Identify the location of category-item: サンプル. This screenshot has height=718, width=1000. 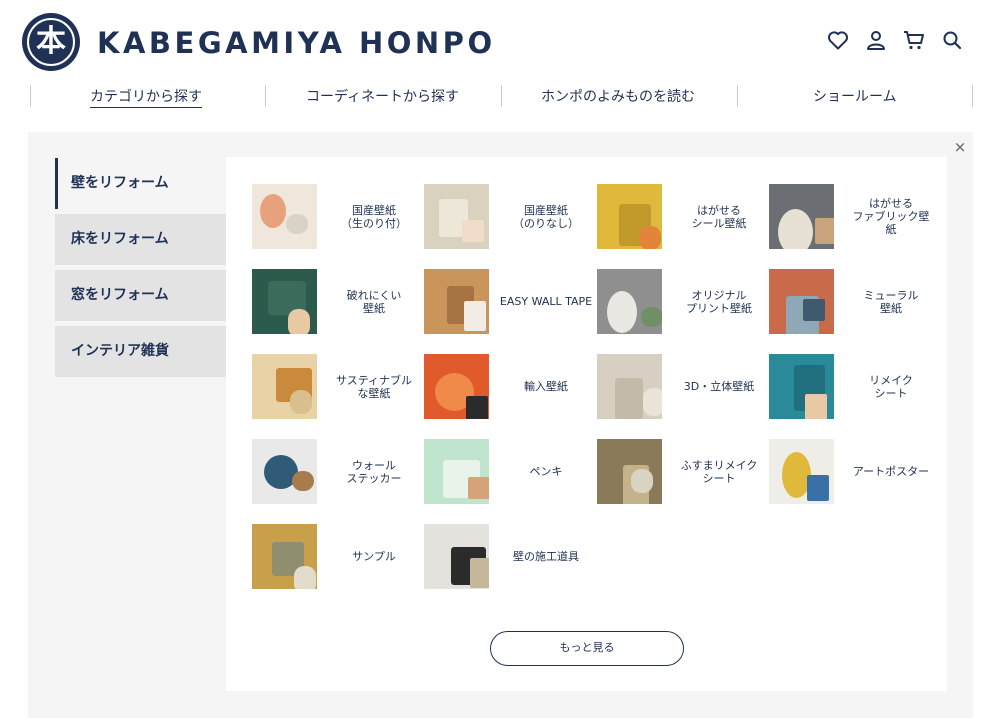
(338, 557).